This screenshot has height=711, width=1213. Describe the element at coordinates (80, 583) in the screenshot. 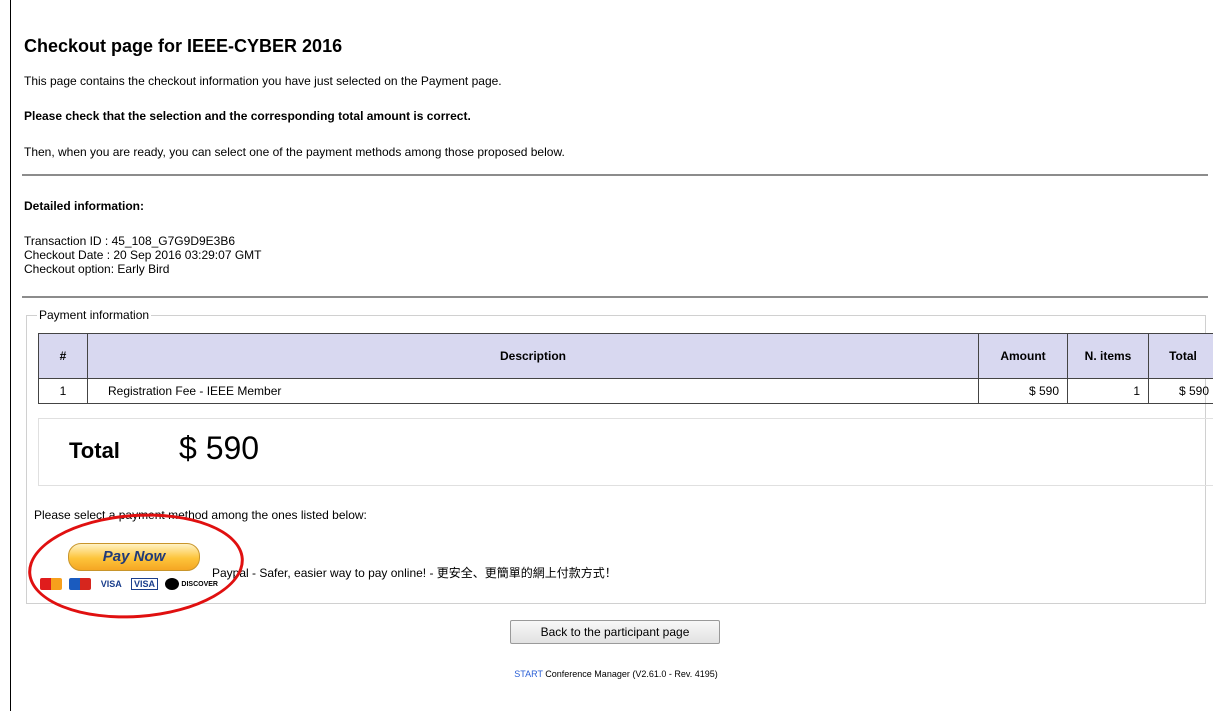

I see `maestro-icon` at that location.